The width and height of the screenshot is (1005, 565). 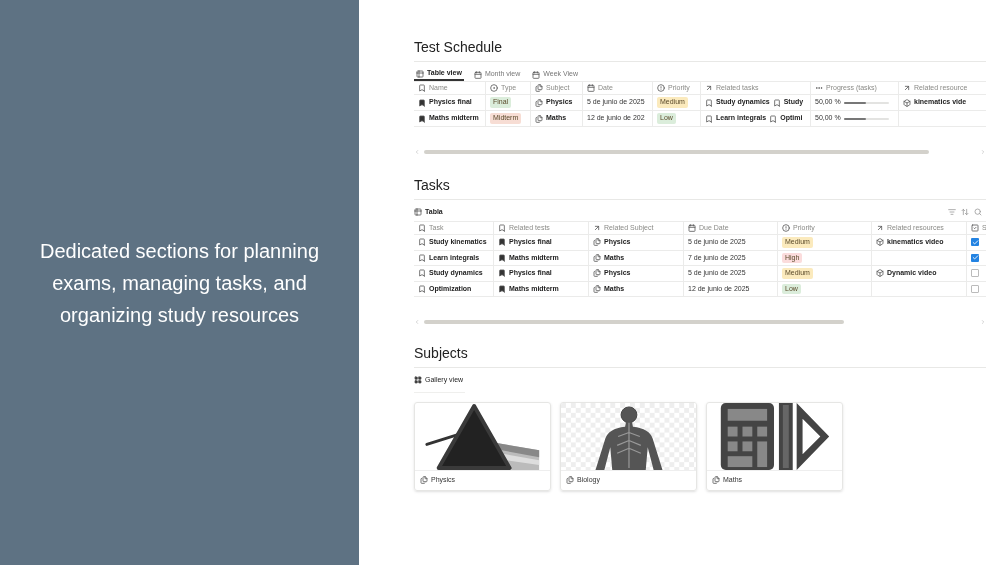 What do you see at coordinates (179, 283) in the screenshot?
I see `promo-text: Dedicated sections for planning exams, managing tasks, and organizing study resources` at bounding box center [179, 283].